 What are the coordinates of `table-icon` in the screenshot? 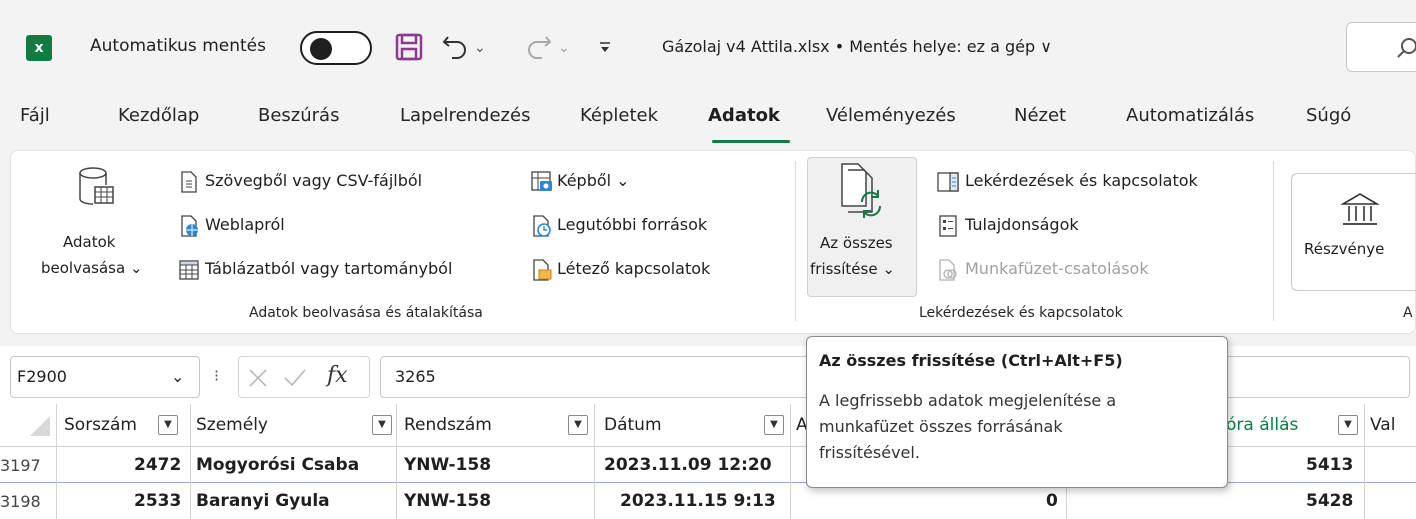 It's located at (189, 270).